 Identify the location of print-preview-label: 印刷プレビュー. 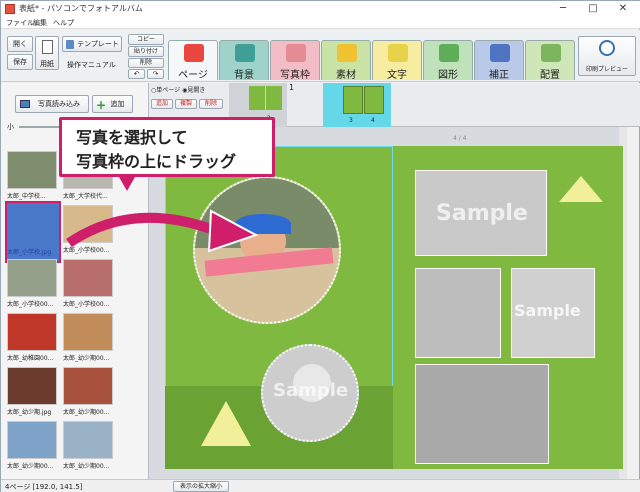
(606, 69).